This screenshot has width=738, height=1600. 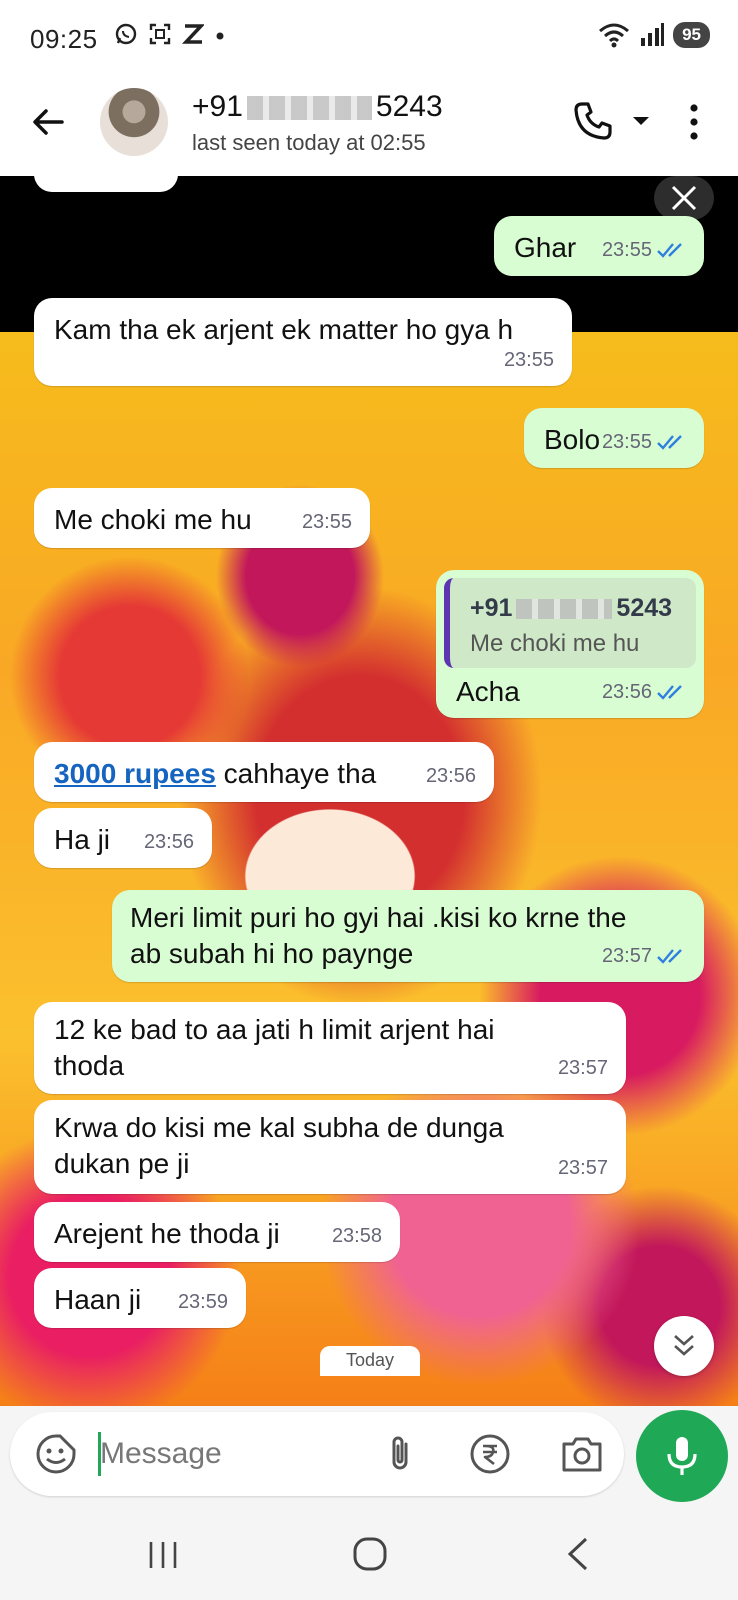 What do you see at coordinates (488, 691) in the screenshot?
I see `message-text: Acha` at bounding box center [488, 691].